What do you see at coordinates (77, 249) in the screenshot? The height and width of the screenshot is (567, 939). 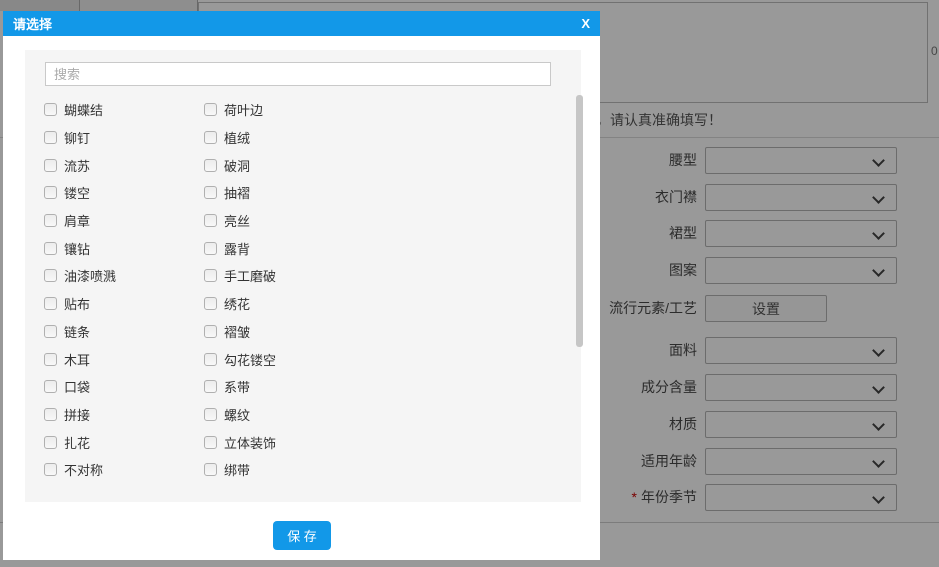 I see `option-label: 镶钻` at bounding box center [77, 249].